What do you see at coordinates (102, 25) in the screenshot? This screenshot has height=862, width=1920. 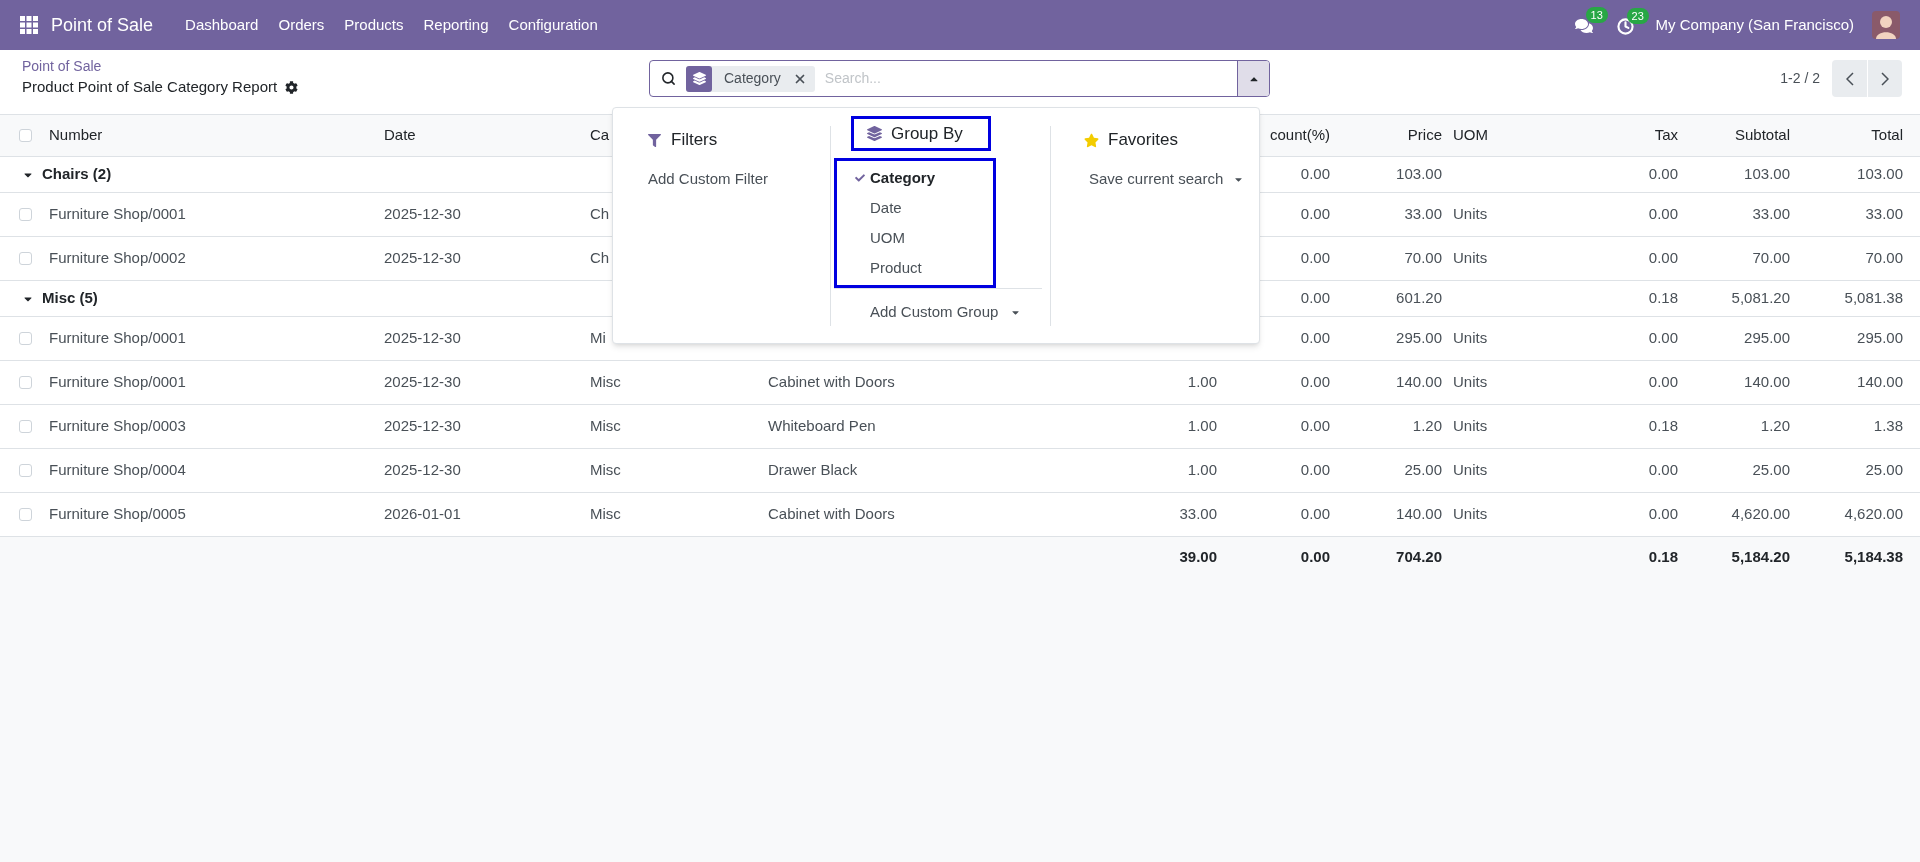 I see `app-name: Point of Sale` at bounding box center [102, 25].